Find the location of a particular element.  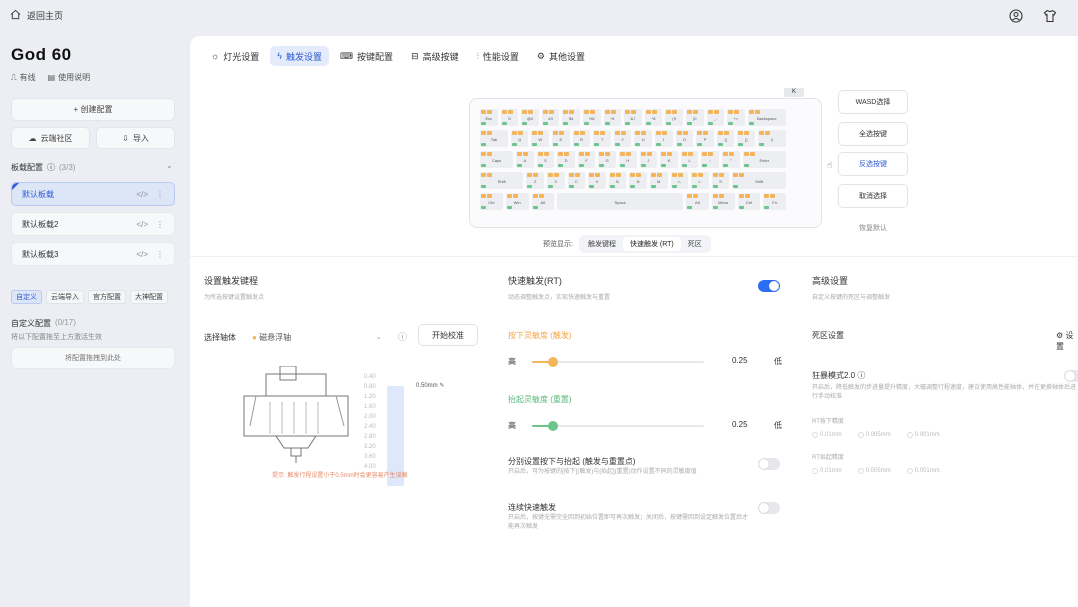

release-sensitivity-slider is located at coordinates (618, 426).